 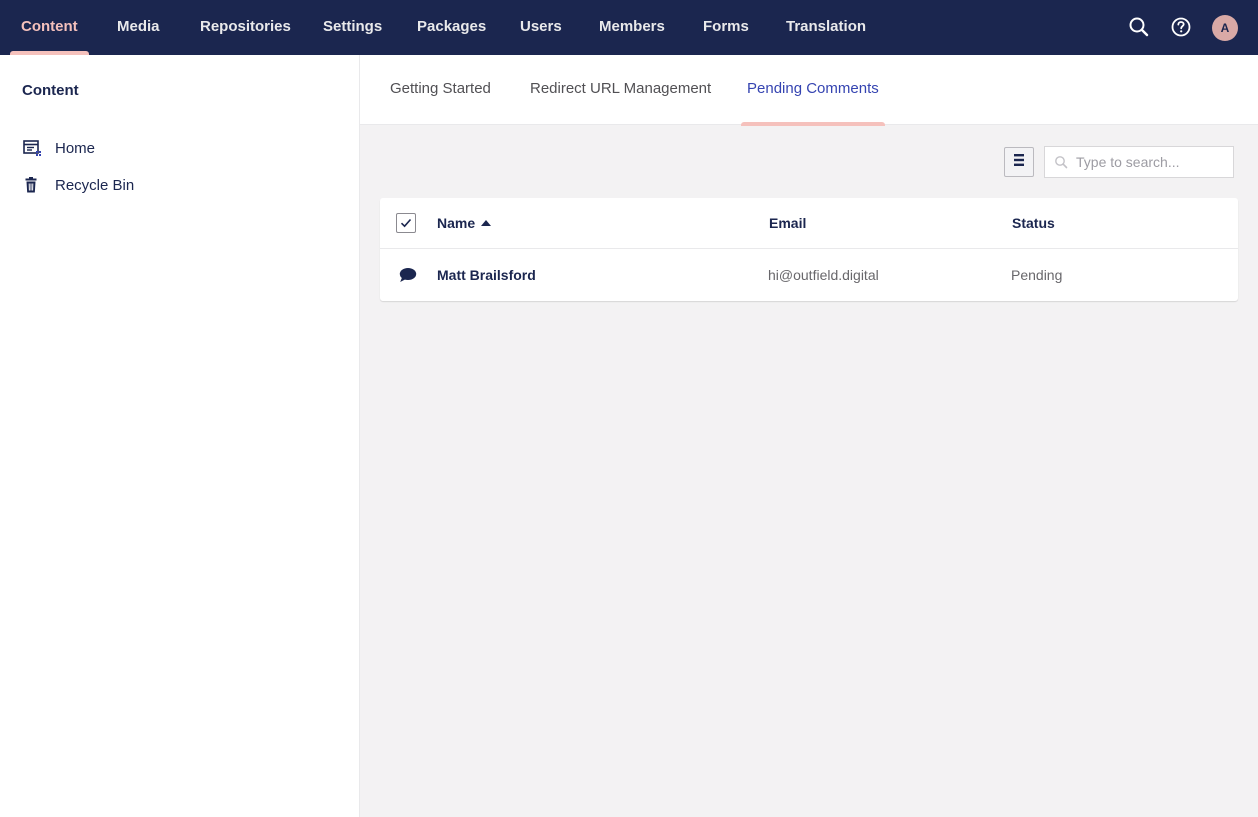 What do you see at coordinates (823, 275) in the screenshot?
I see `row-email: hi@outfield.digital` at bounding box center [823, 275].